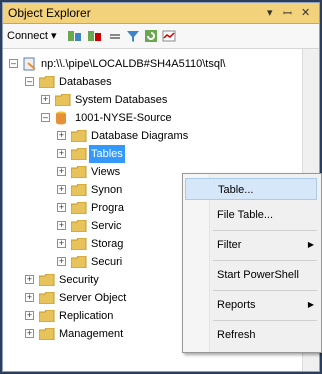 The height and width of the screenshot is (374, 322). I want to click on menu-item-label: Filter, so click(229, 245).